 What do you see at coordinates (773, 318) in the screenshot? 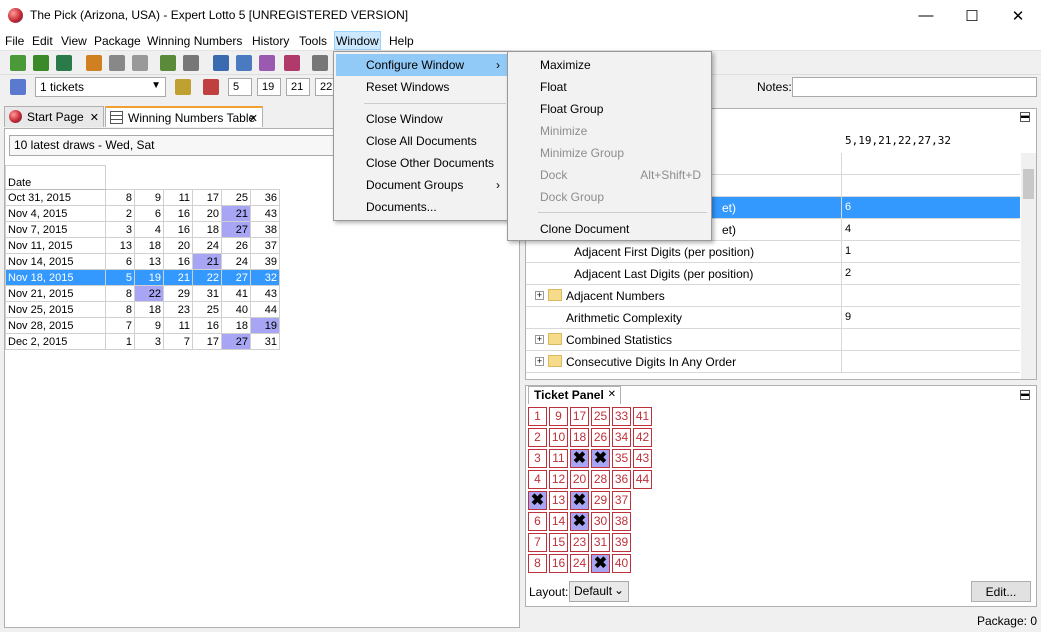
I see `property-row: Arithmetic Complexity 9` at bounding box center [773, 318].